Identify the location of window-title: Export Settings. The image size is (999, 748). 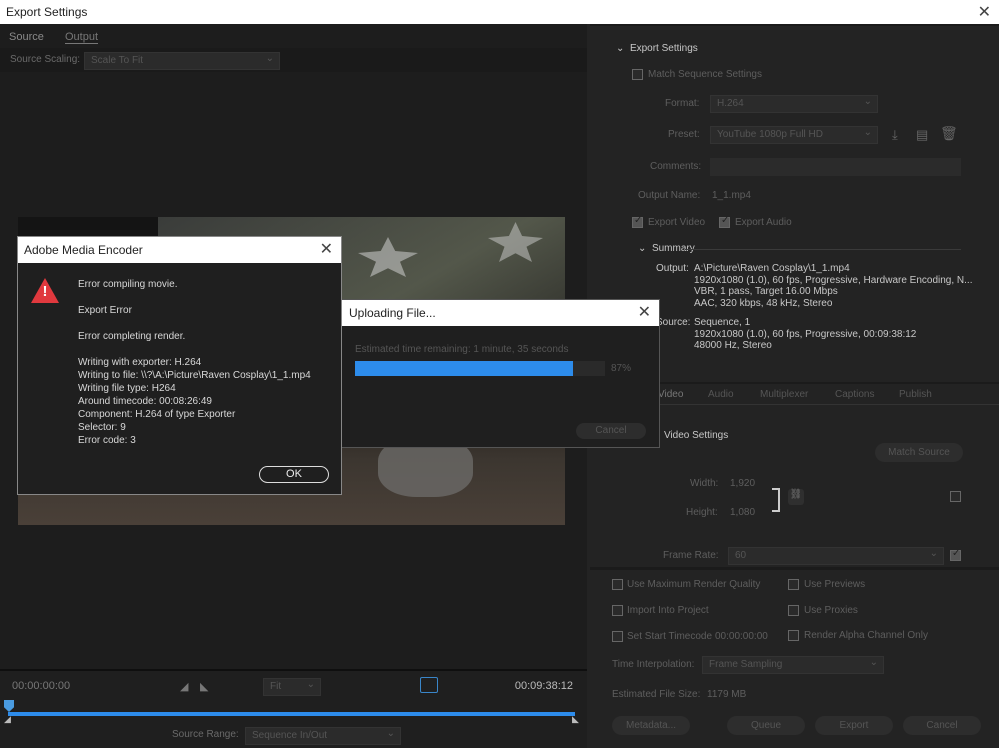
(47, 12).